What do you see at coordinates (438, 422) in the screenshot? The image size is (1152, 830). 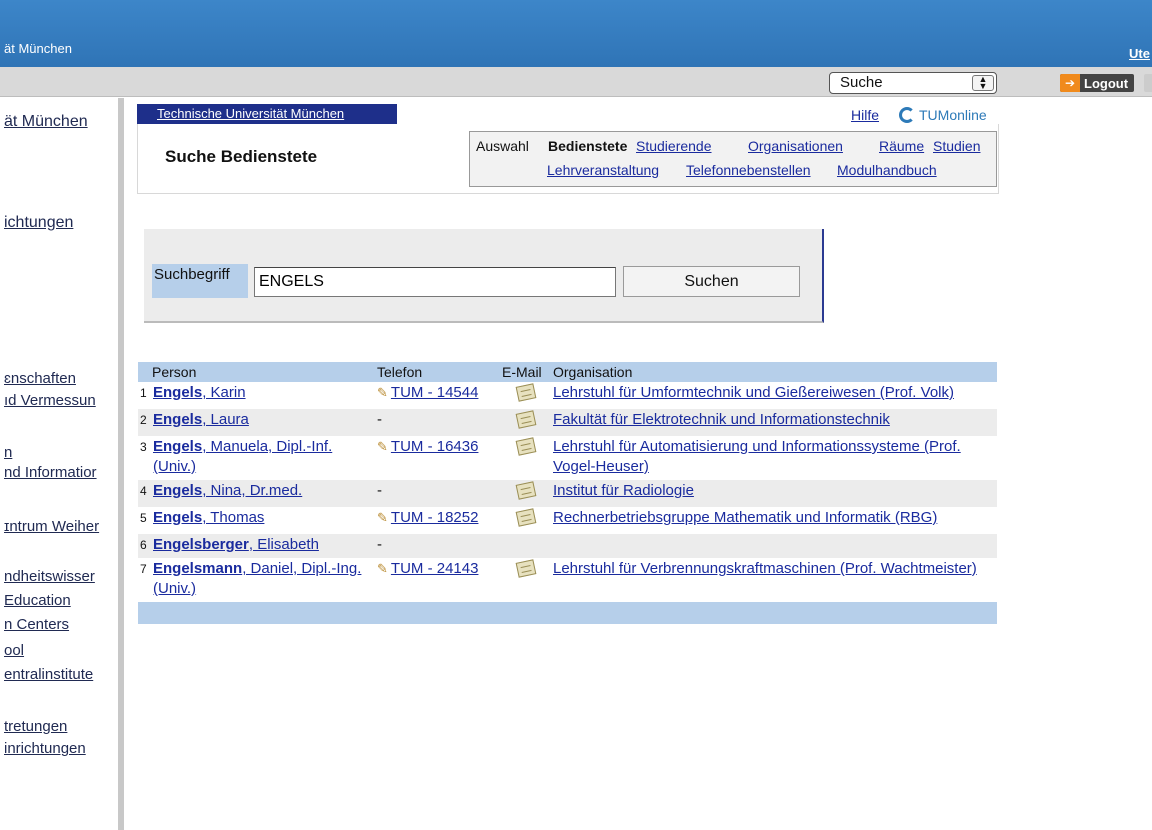 I see `phone-cell: -` at bounding box center [438, 422].